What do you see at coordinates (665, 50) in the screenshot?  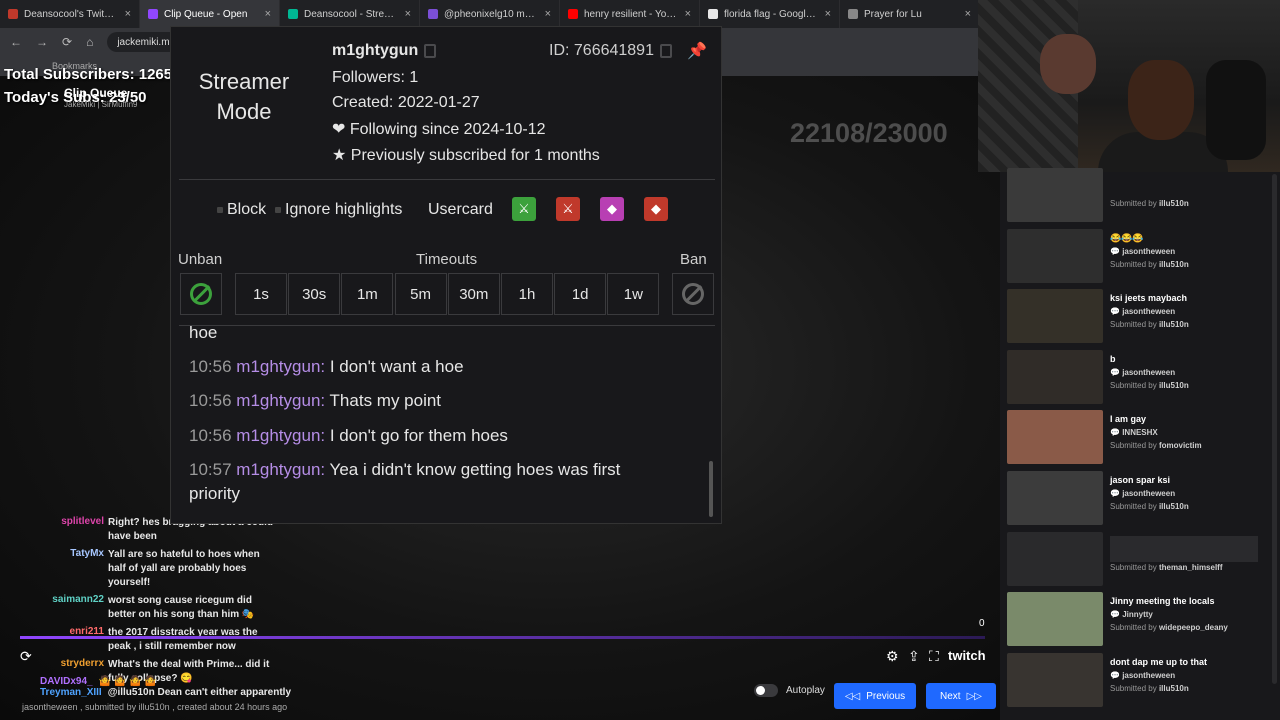 I see `copy-id-icon` at bounding box center [665, 50].